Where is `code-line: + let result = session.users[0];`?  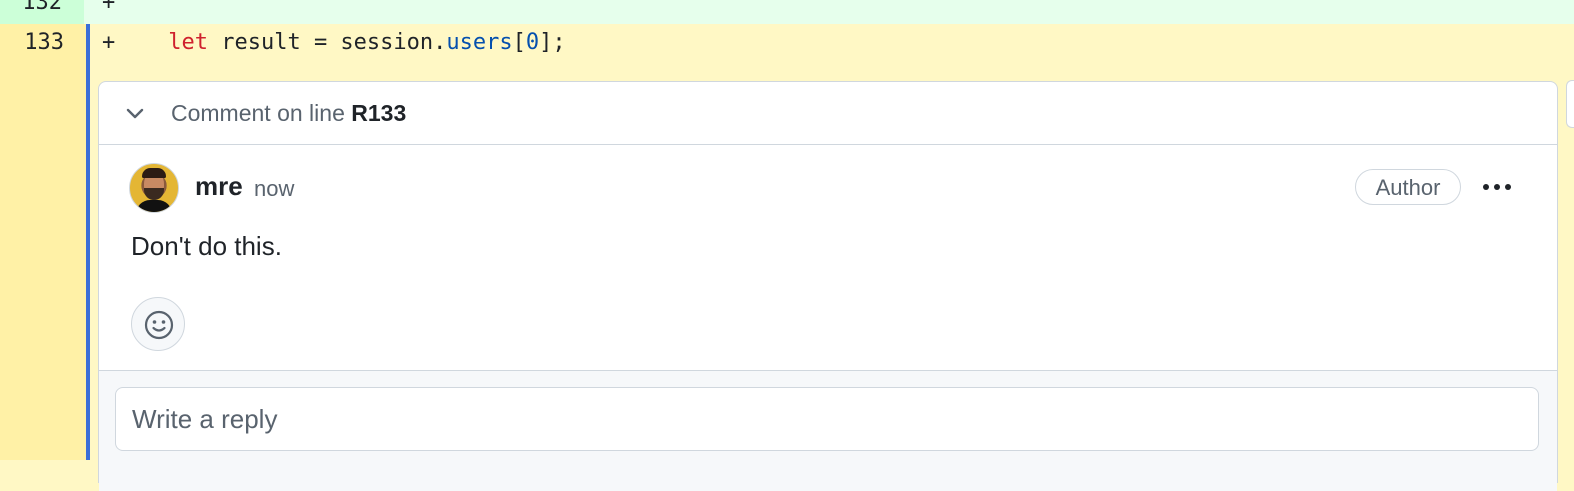 code-line: + let result = session.users[0]; is located at coordinates (334, 42).